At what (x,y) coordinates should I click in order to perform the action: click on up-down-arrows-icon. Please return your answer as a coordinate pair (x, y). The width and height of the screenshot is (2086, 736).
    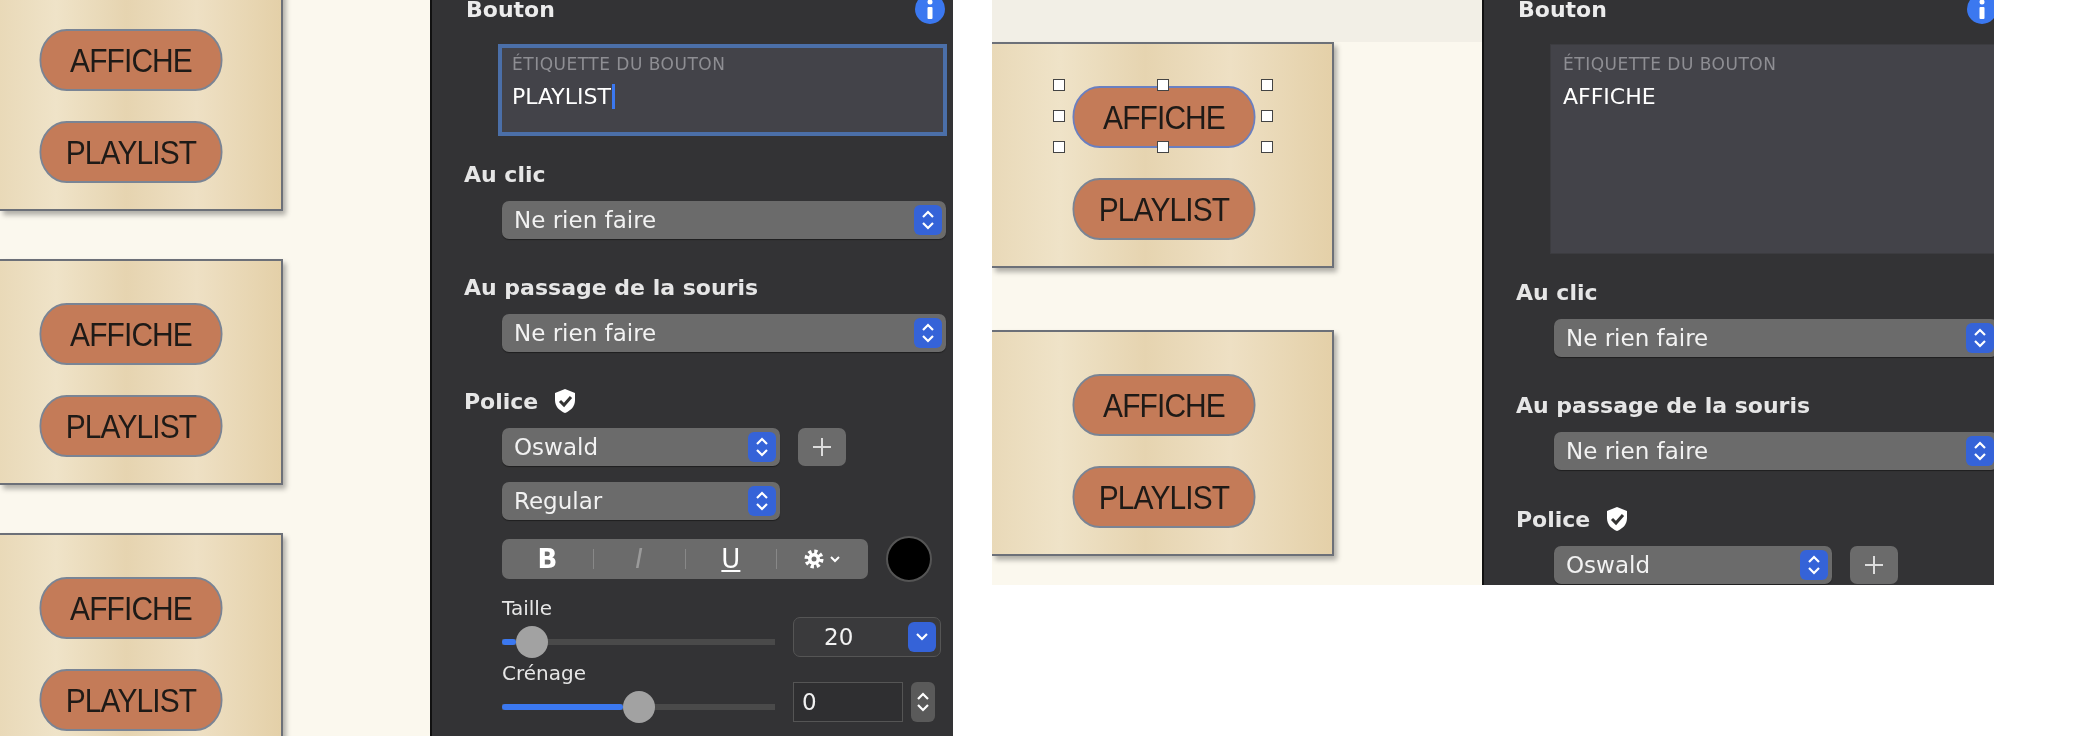
    Looking at the image, I should click on (923, 702).